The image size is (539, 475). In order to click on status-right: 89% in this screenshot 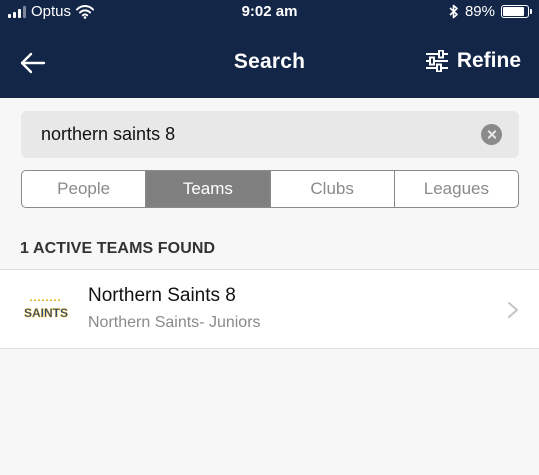, I will do `click(490, 11)`.